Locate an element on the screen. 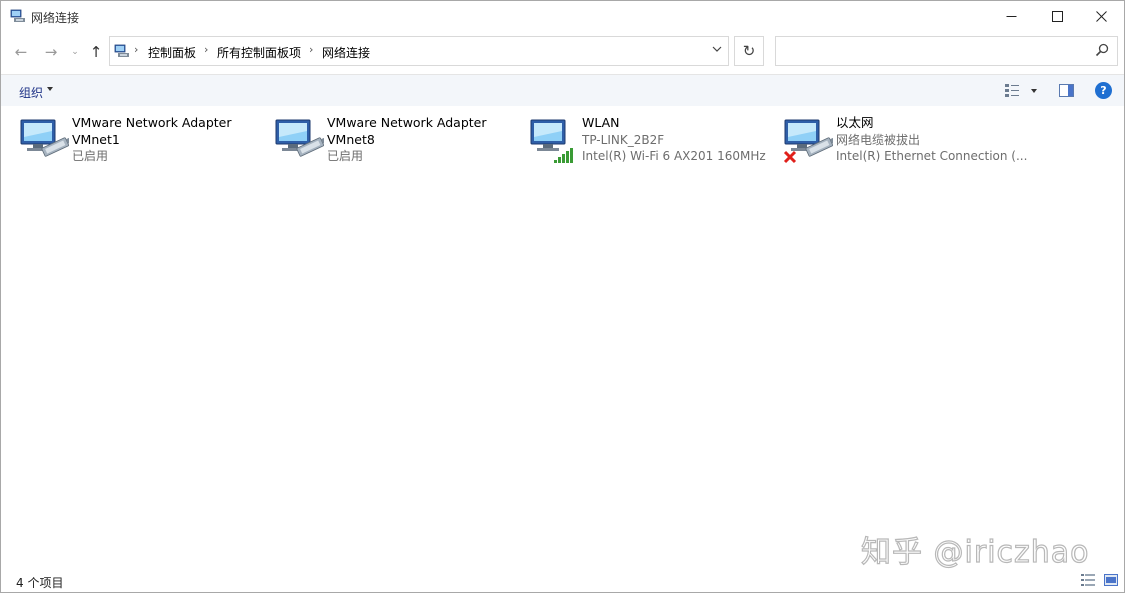 This screenshot has height=593, width=1125. title-bar: 网络连接 is located at coordinates (562, 16).